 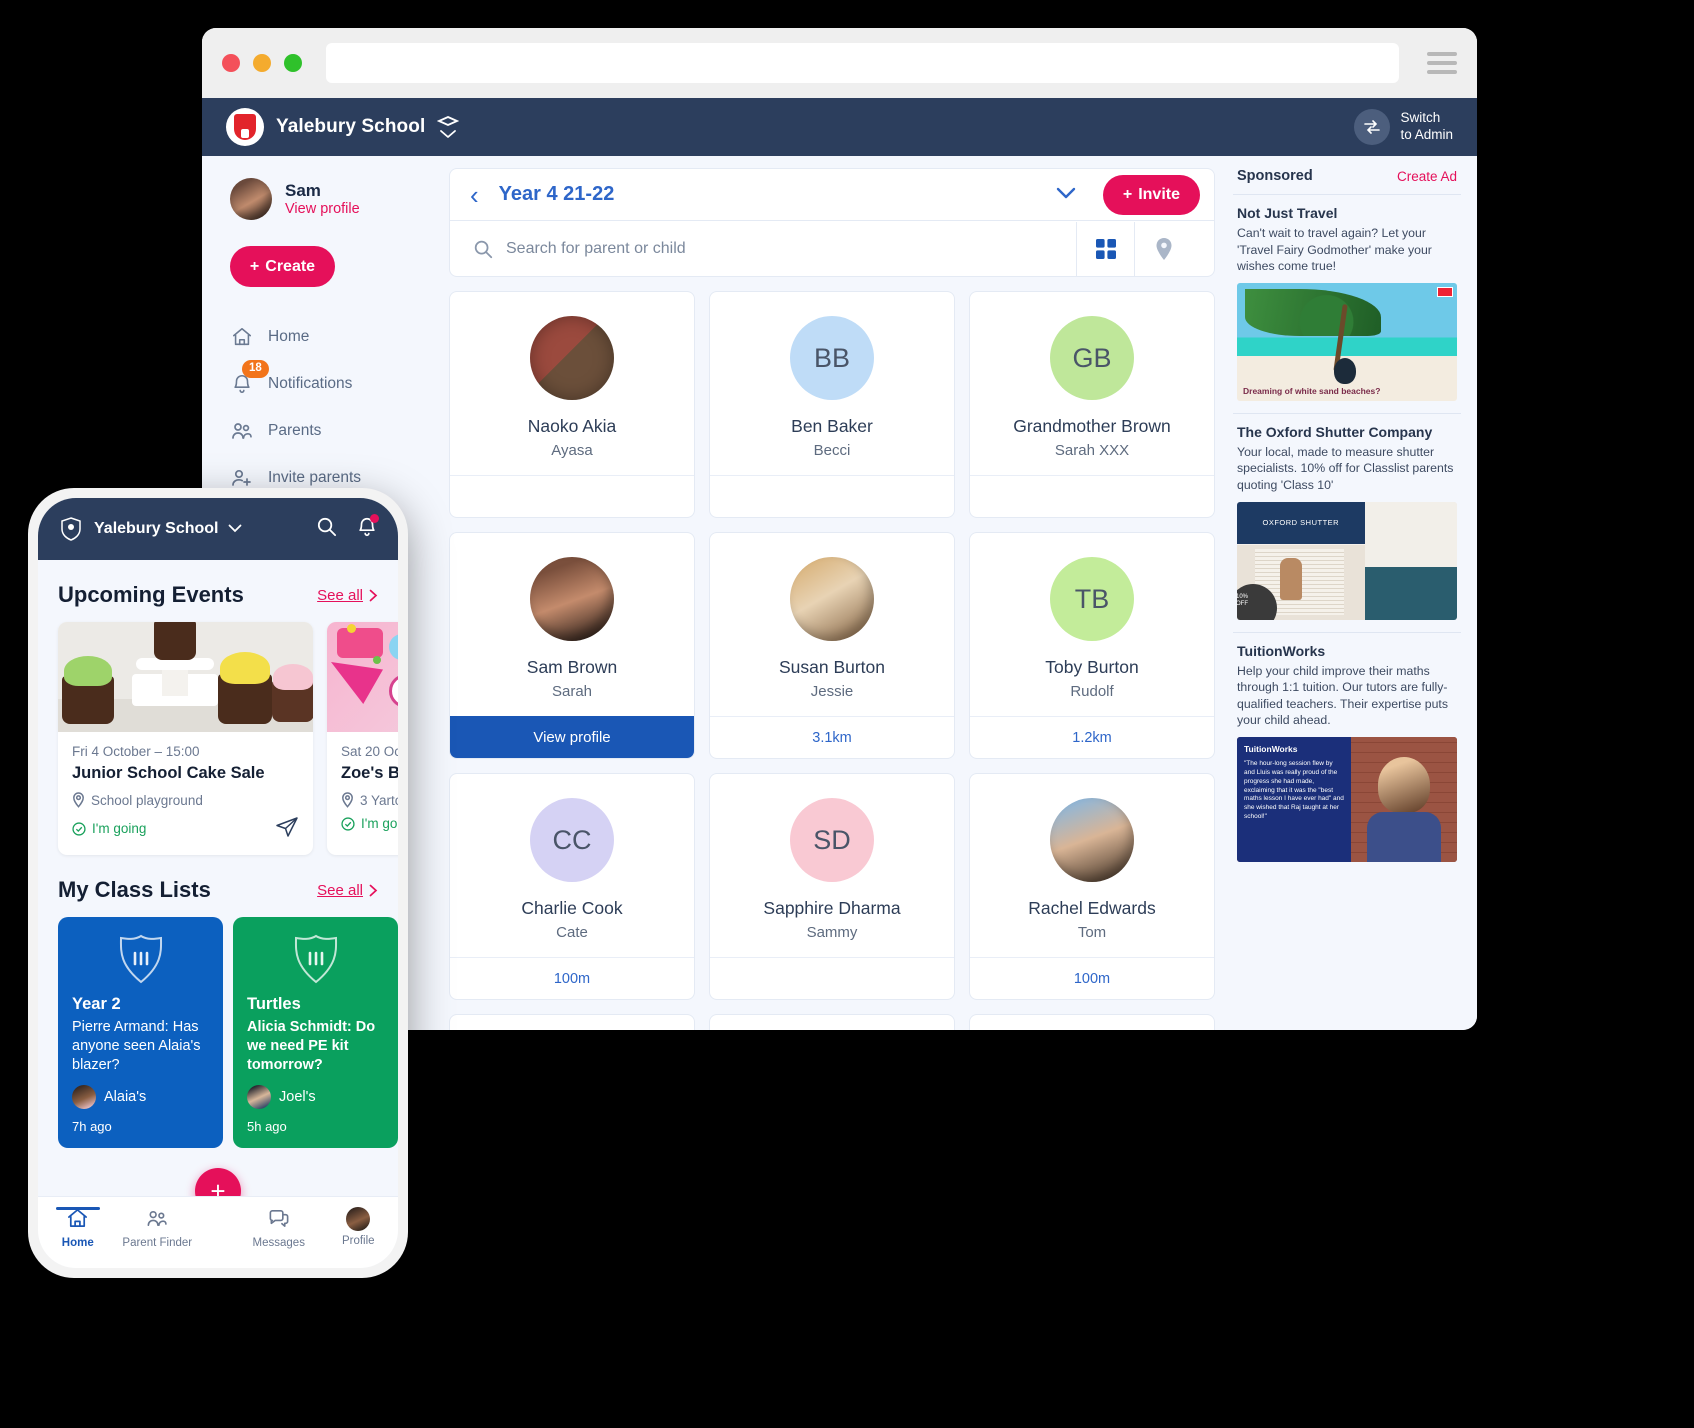 What do you see at coordinates (1092, 1022) in the screenshot?
I see `person-card: JJ Jay James Jemima` at bounding box center [1092, 1022].